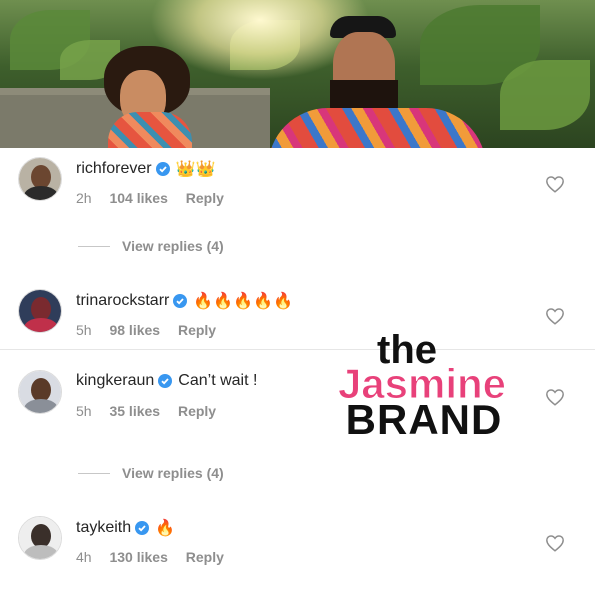 This screenshot has width=595, height=595. I want to click on watermark-brand: BRAND, so click(424, 419).